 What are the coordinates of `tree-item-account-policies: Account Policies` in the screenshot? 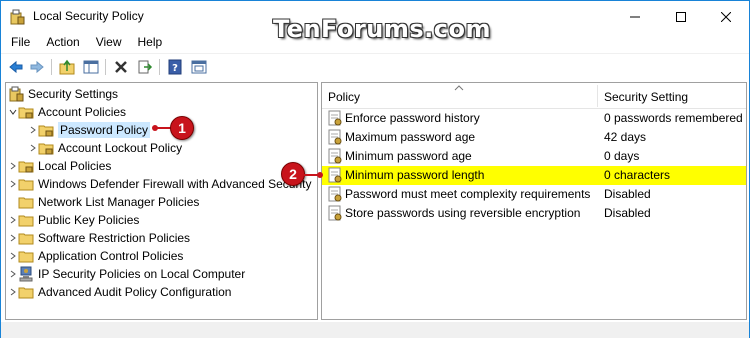 It's located at (67, 112).